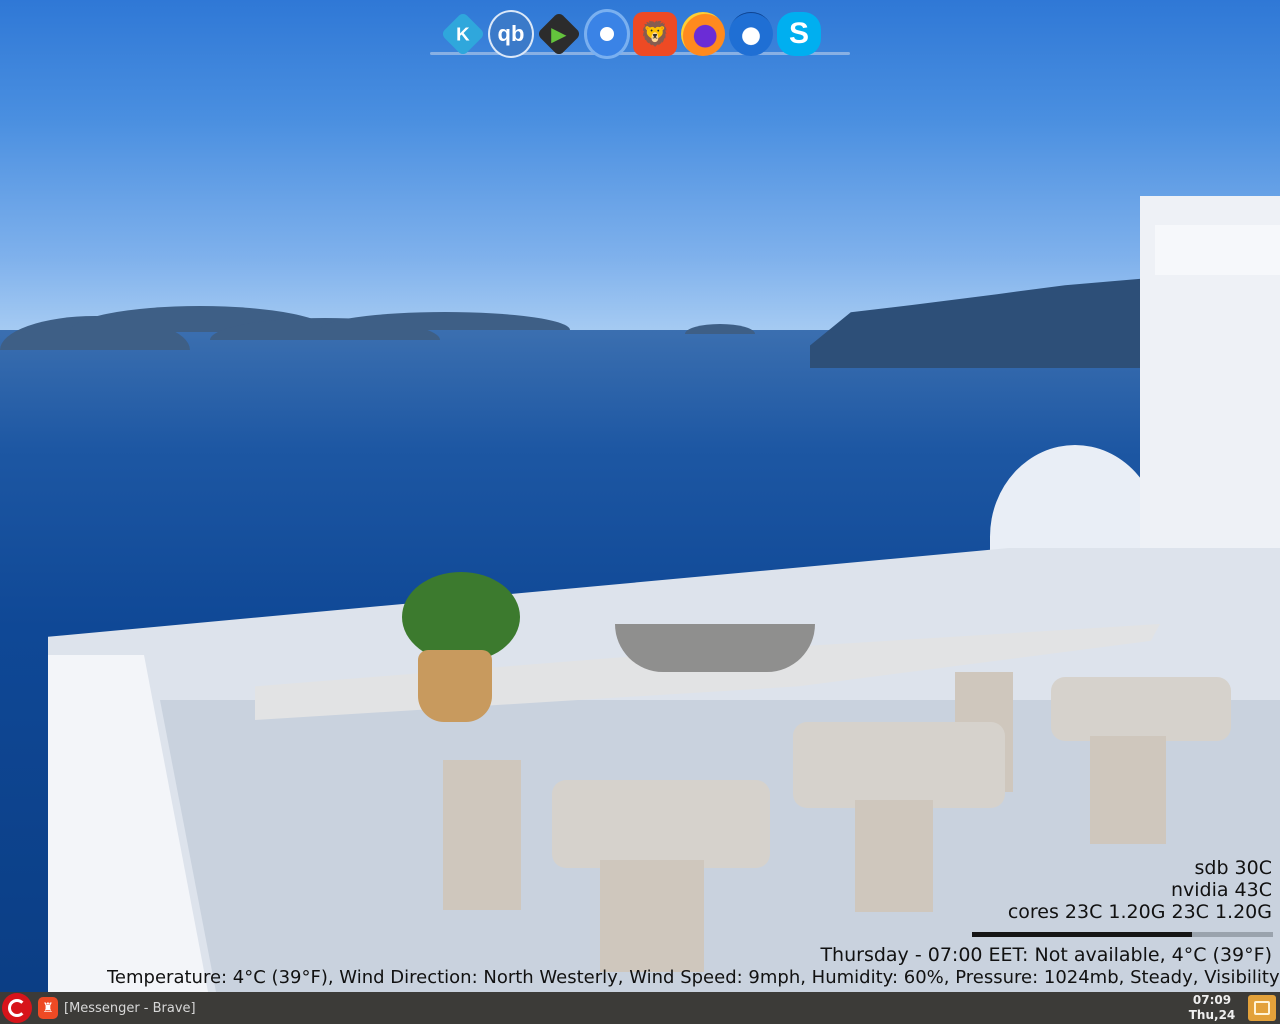 This screenshot has height=1025, width=1280. I want to click on emby-icon: ▶, so click(559, 34).